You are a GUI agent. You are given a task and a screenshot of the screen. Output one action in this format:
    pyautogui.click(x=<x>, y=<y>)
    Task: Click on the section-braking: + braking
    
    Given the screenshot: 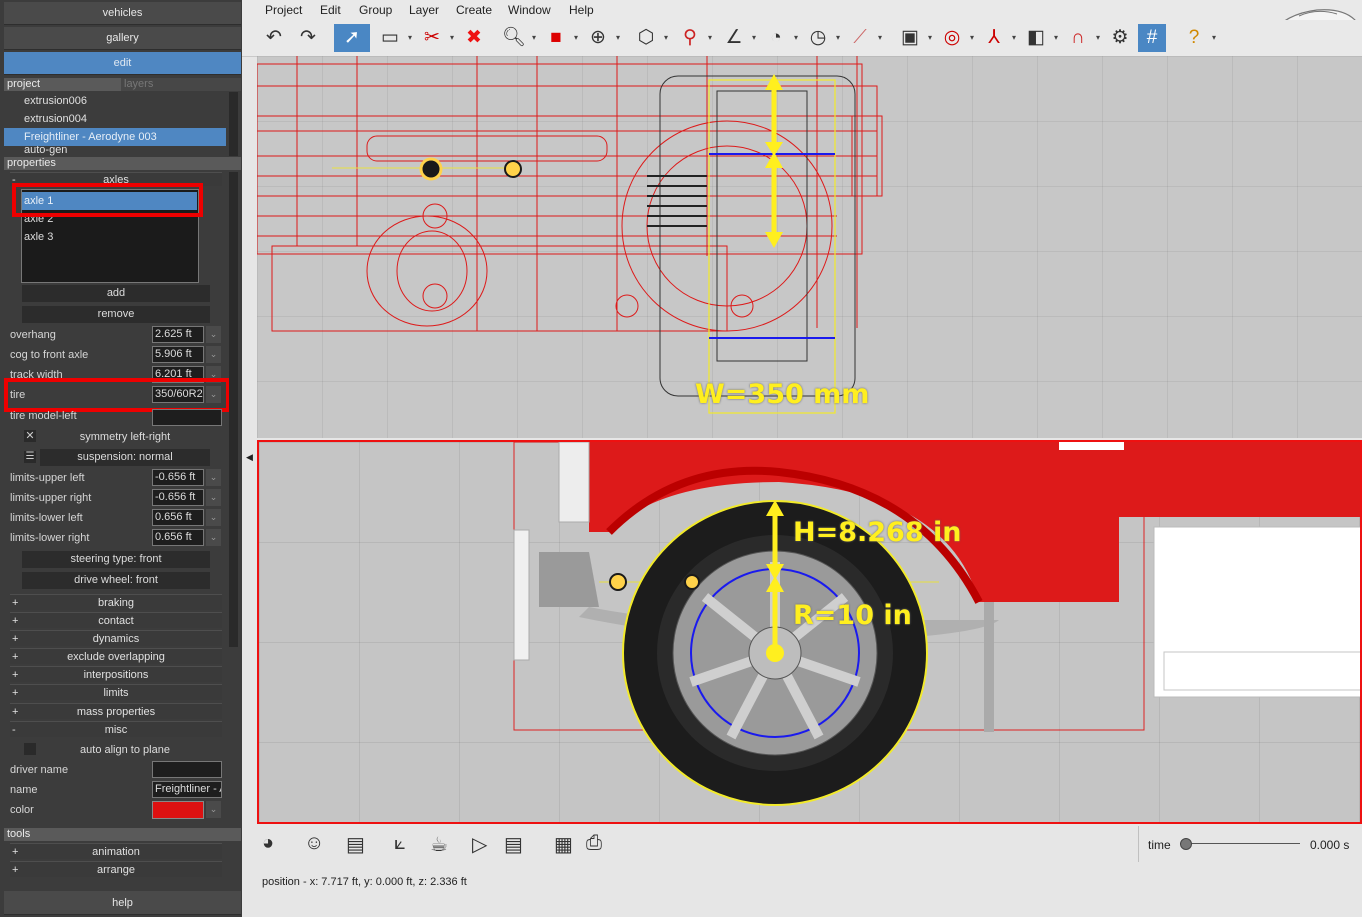 What is the action you would take?
    pyautogui.click(x=116, y=602)
    